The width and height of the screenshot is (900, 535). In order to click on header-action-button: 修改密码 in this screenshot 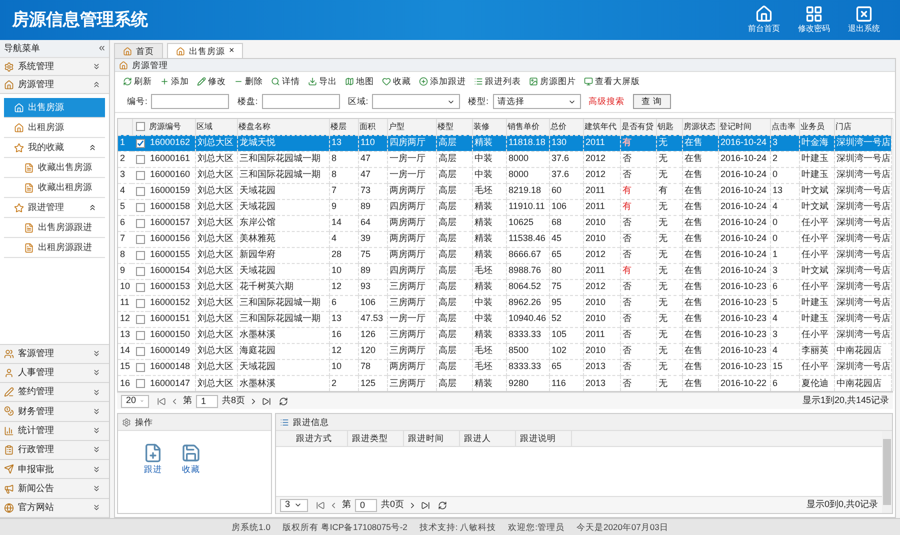, I will do `click(814, 20)`.